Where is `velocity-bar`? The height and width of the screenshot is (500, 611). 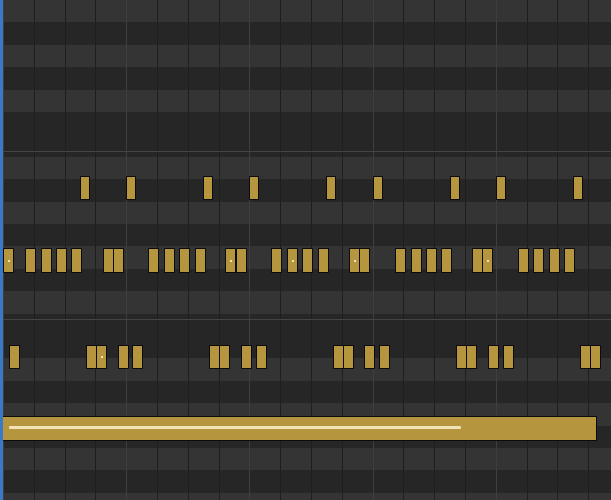 velocity-bar is located at coordinates (235, 427).